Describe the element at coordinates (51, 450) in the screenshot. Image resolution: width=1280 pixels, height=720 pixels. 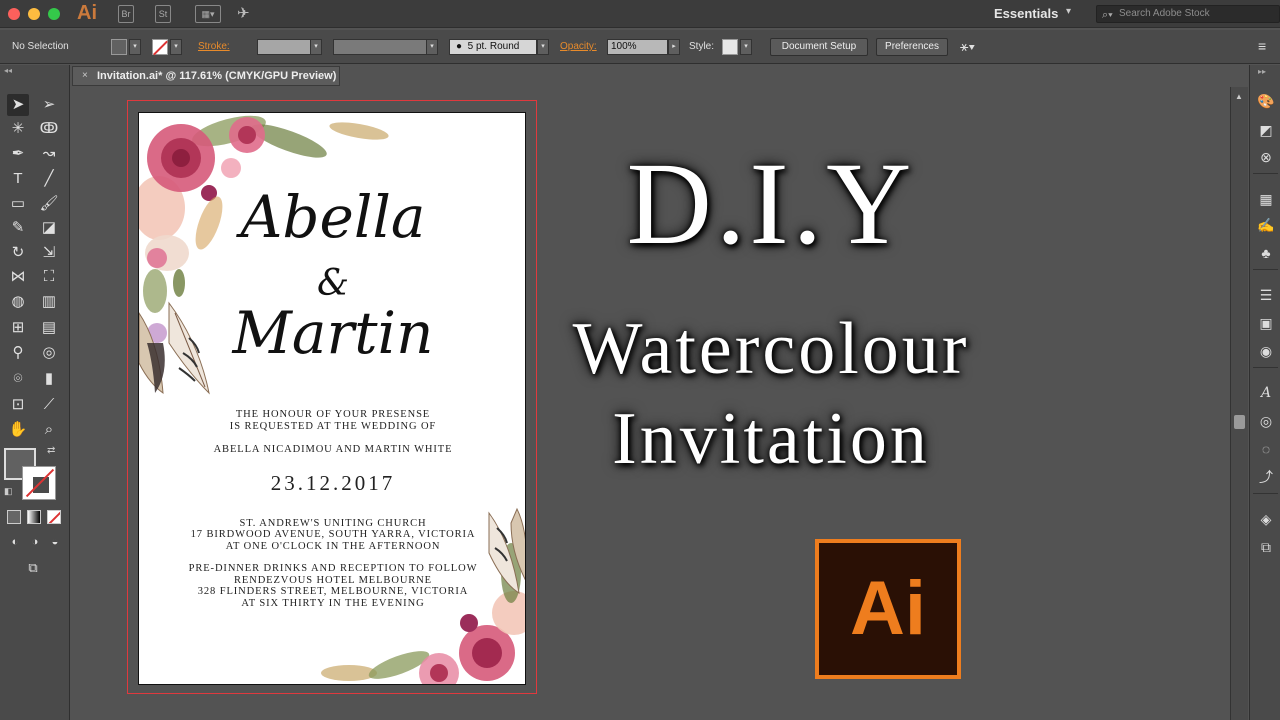
I see `swap-fill-stroke-icon: ⇄` at that location.